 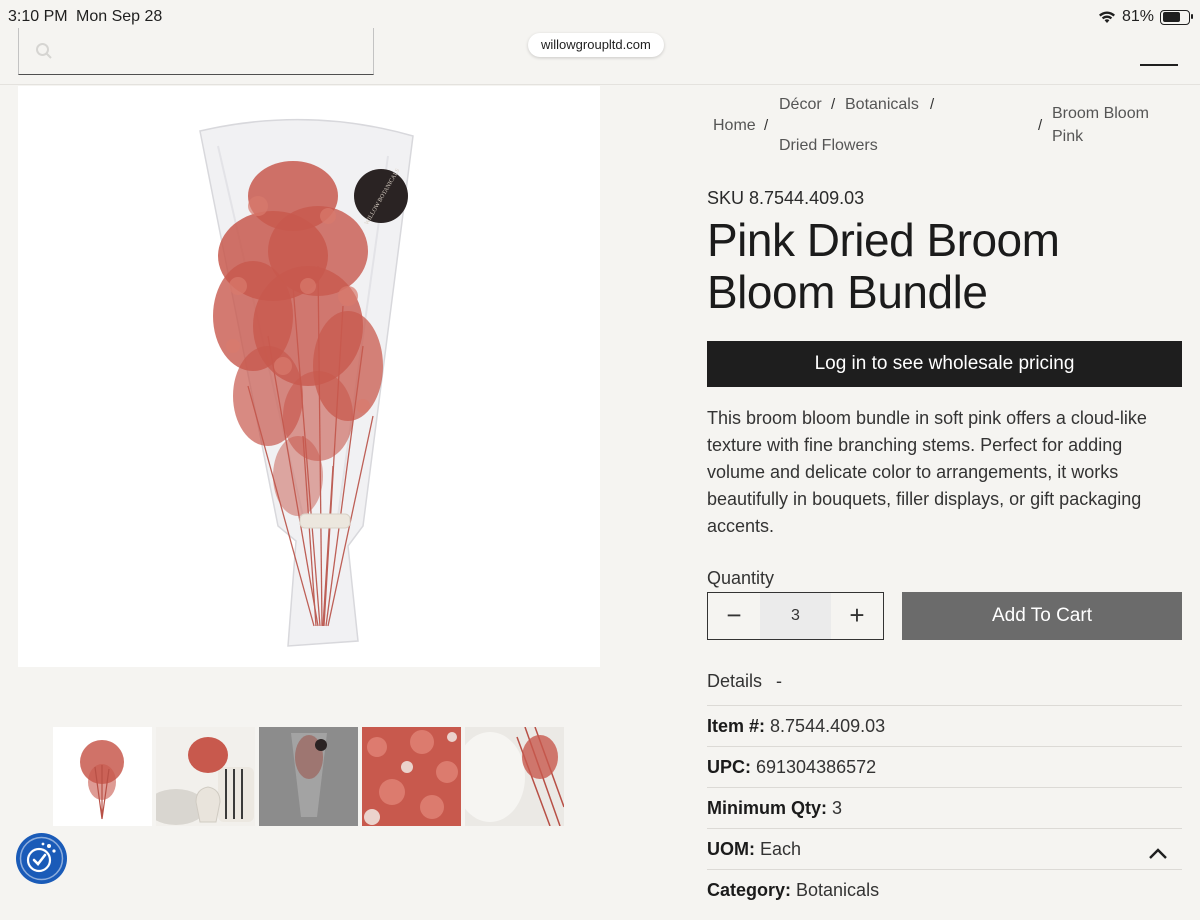 What do you see at coordinates (1137, 16) in the screenshot?
I see `battery-percent: 81%` at bounding box center [1137, 16].